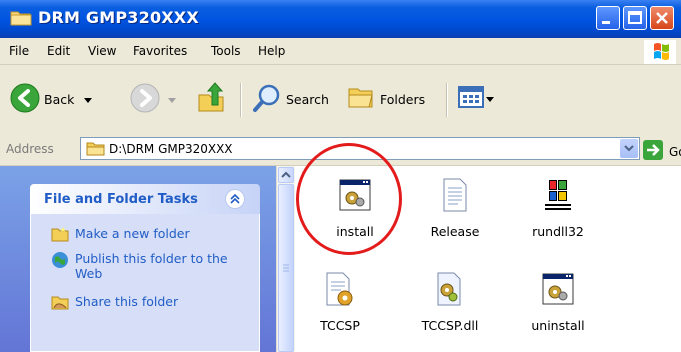  What do you see at coordinates (360, 148) in the screenshot?
I see `address-input: D:\DRM GMP320XXX` at bounding box center [360, 148].